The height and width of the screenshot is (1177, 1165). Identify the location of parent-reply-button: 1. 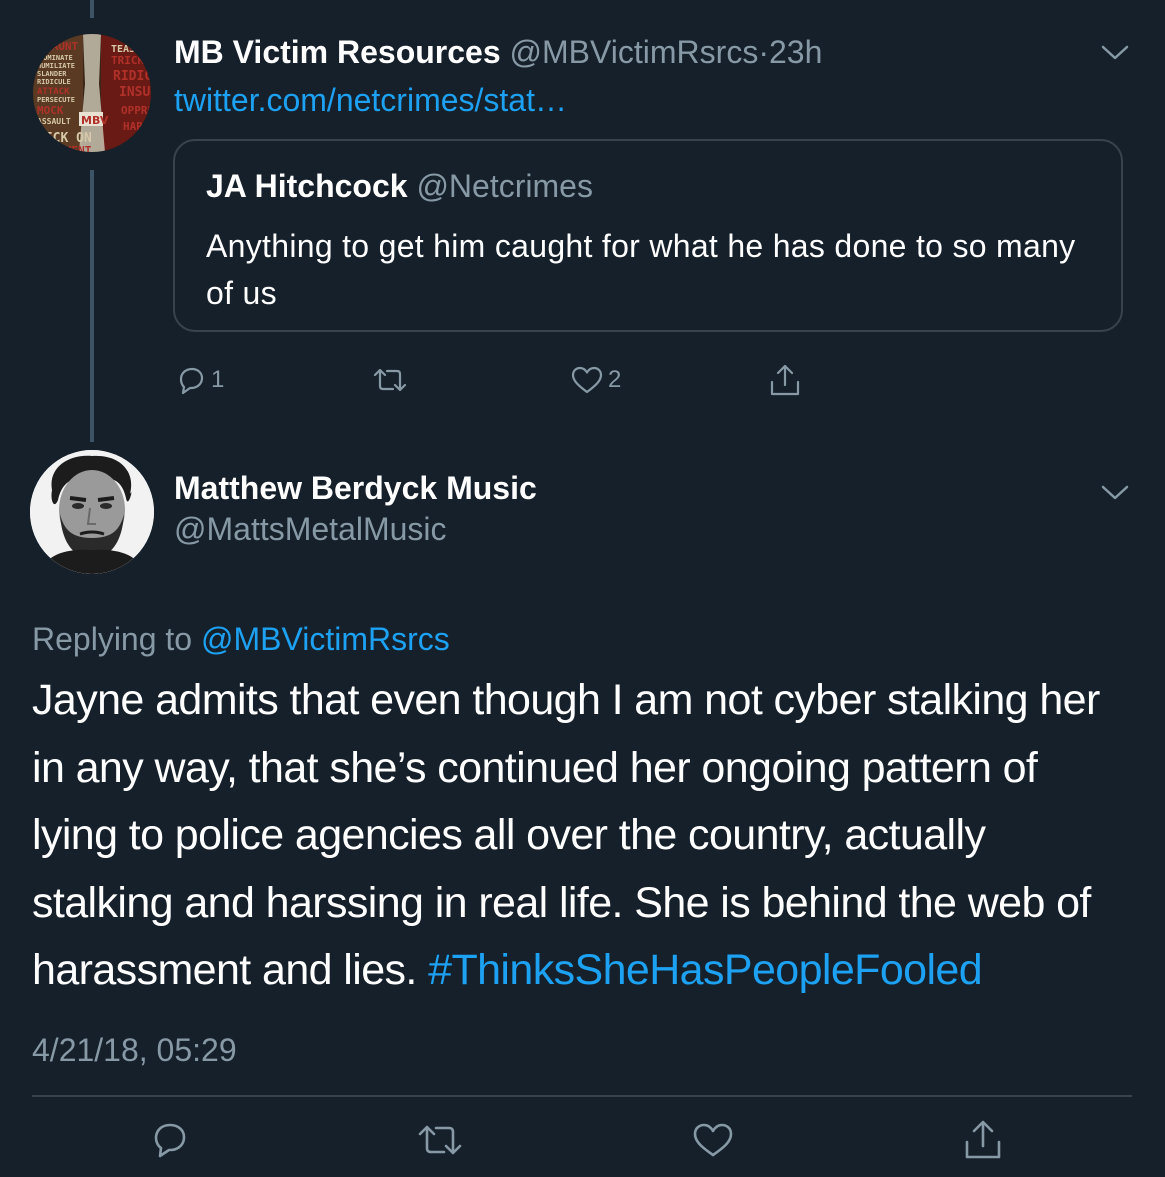
(199, 380).